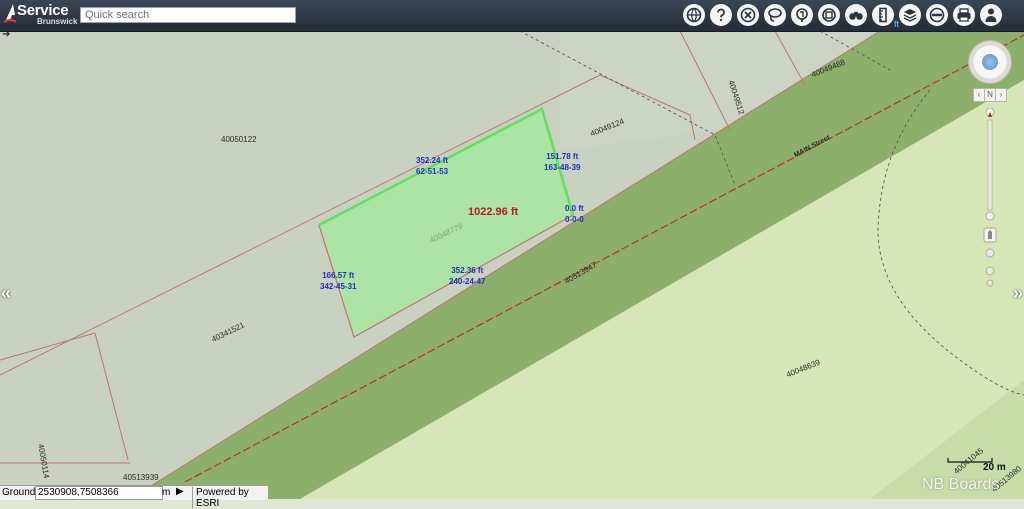  I want to click on top-toolbar: Service Brunswick Quick search ft, so click(512, 16).